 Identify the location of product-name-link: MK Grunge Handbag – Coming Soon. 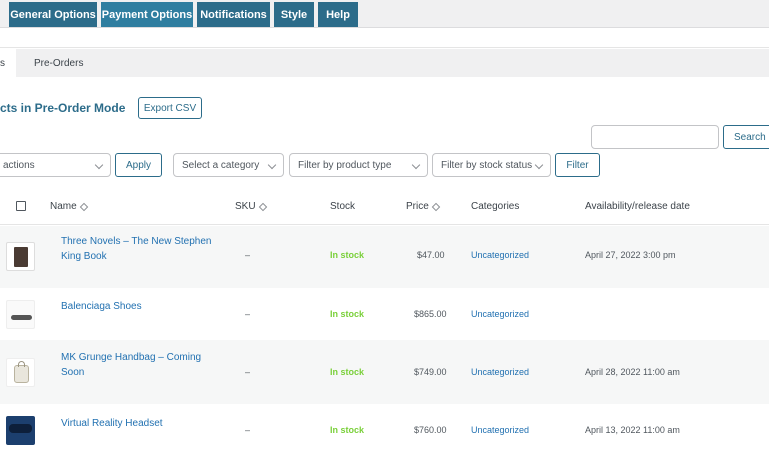
(141, 365).